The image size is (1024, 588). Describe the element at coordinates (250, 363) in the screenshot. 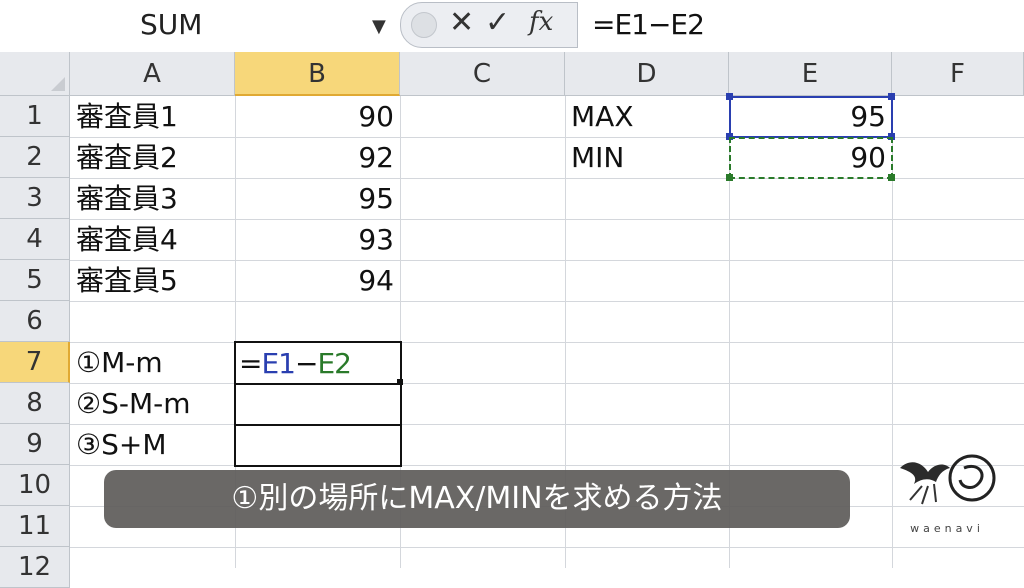

I see `formula-equals: =` at that location.